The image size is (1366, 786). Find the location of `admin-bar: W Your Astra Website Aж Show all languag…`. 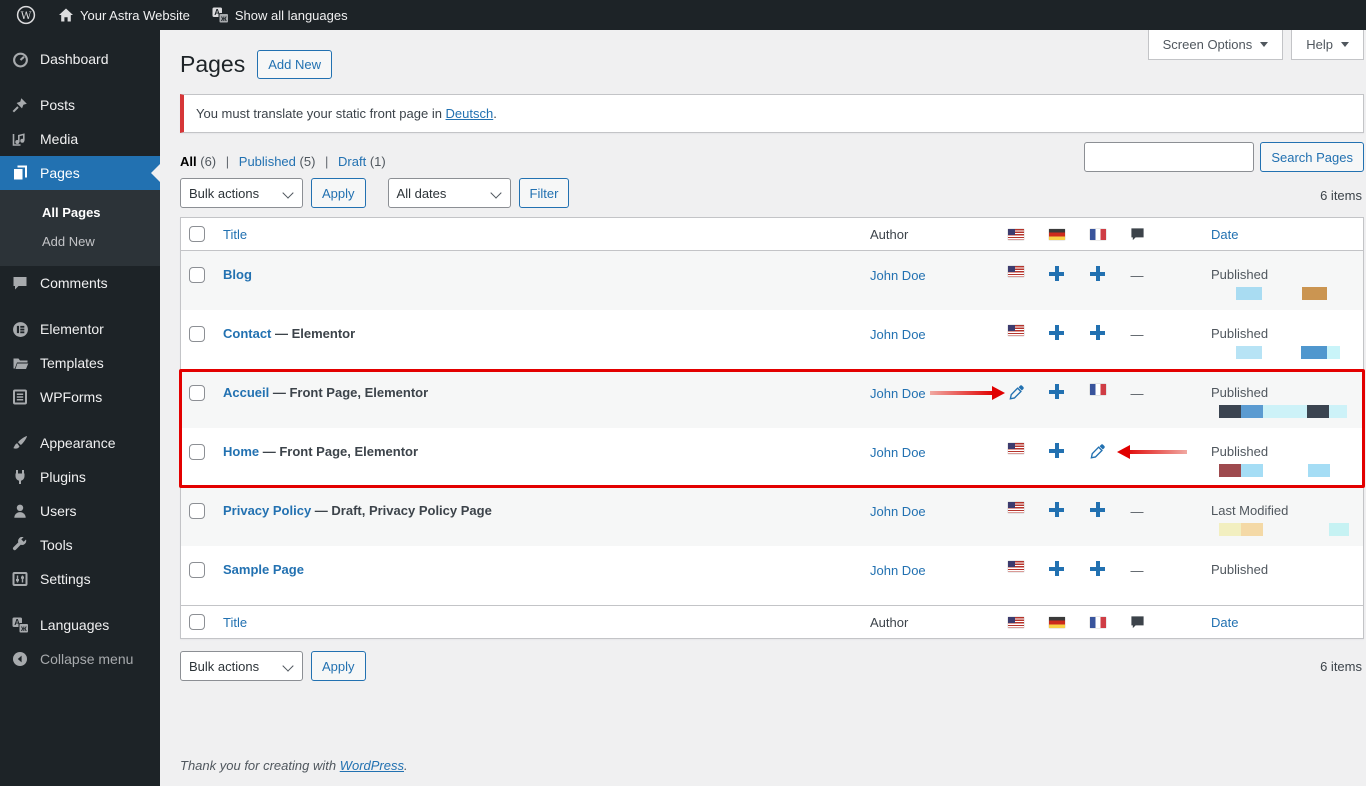

admin-bar: W Your Astra Website Aж Show all languag… is located at coordinates (683, 15).